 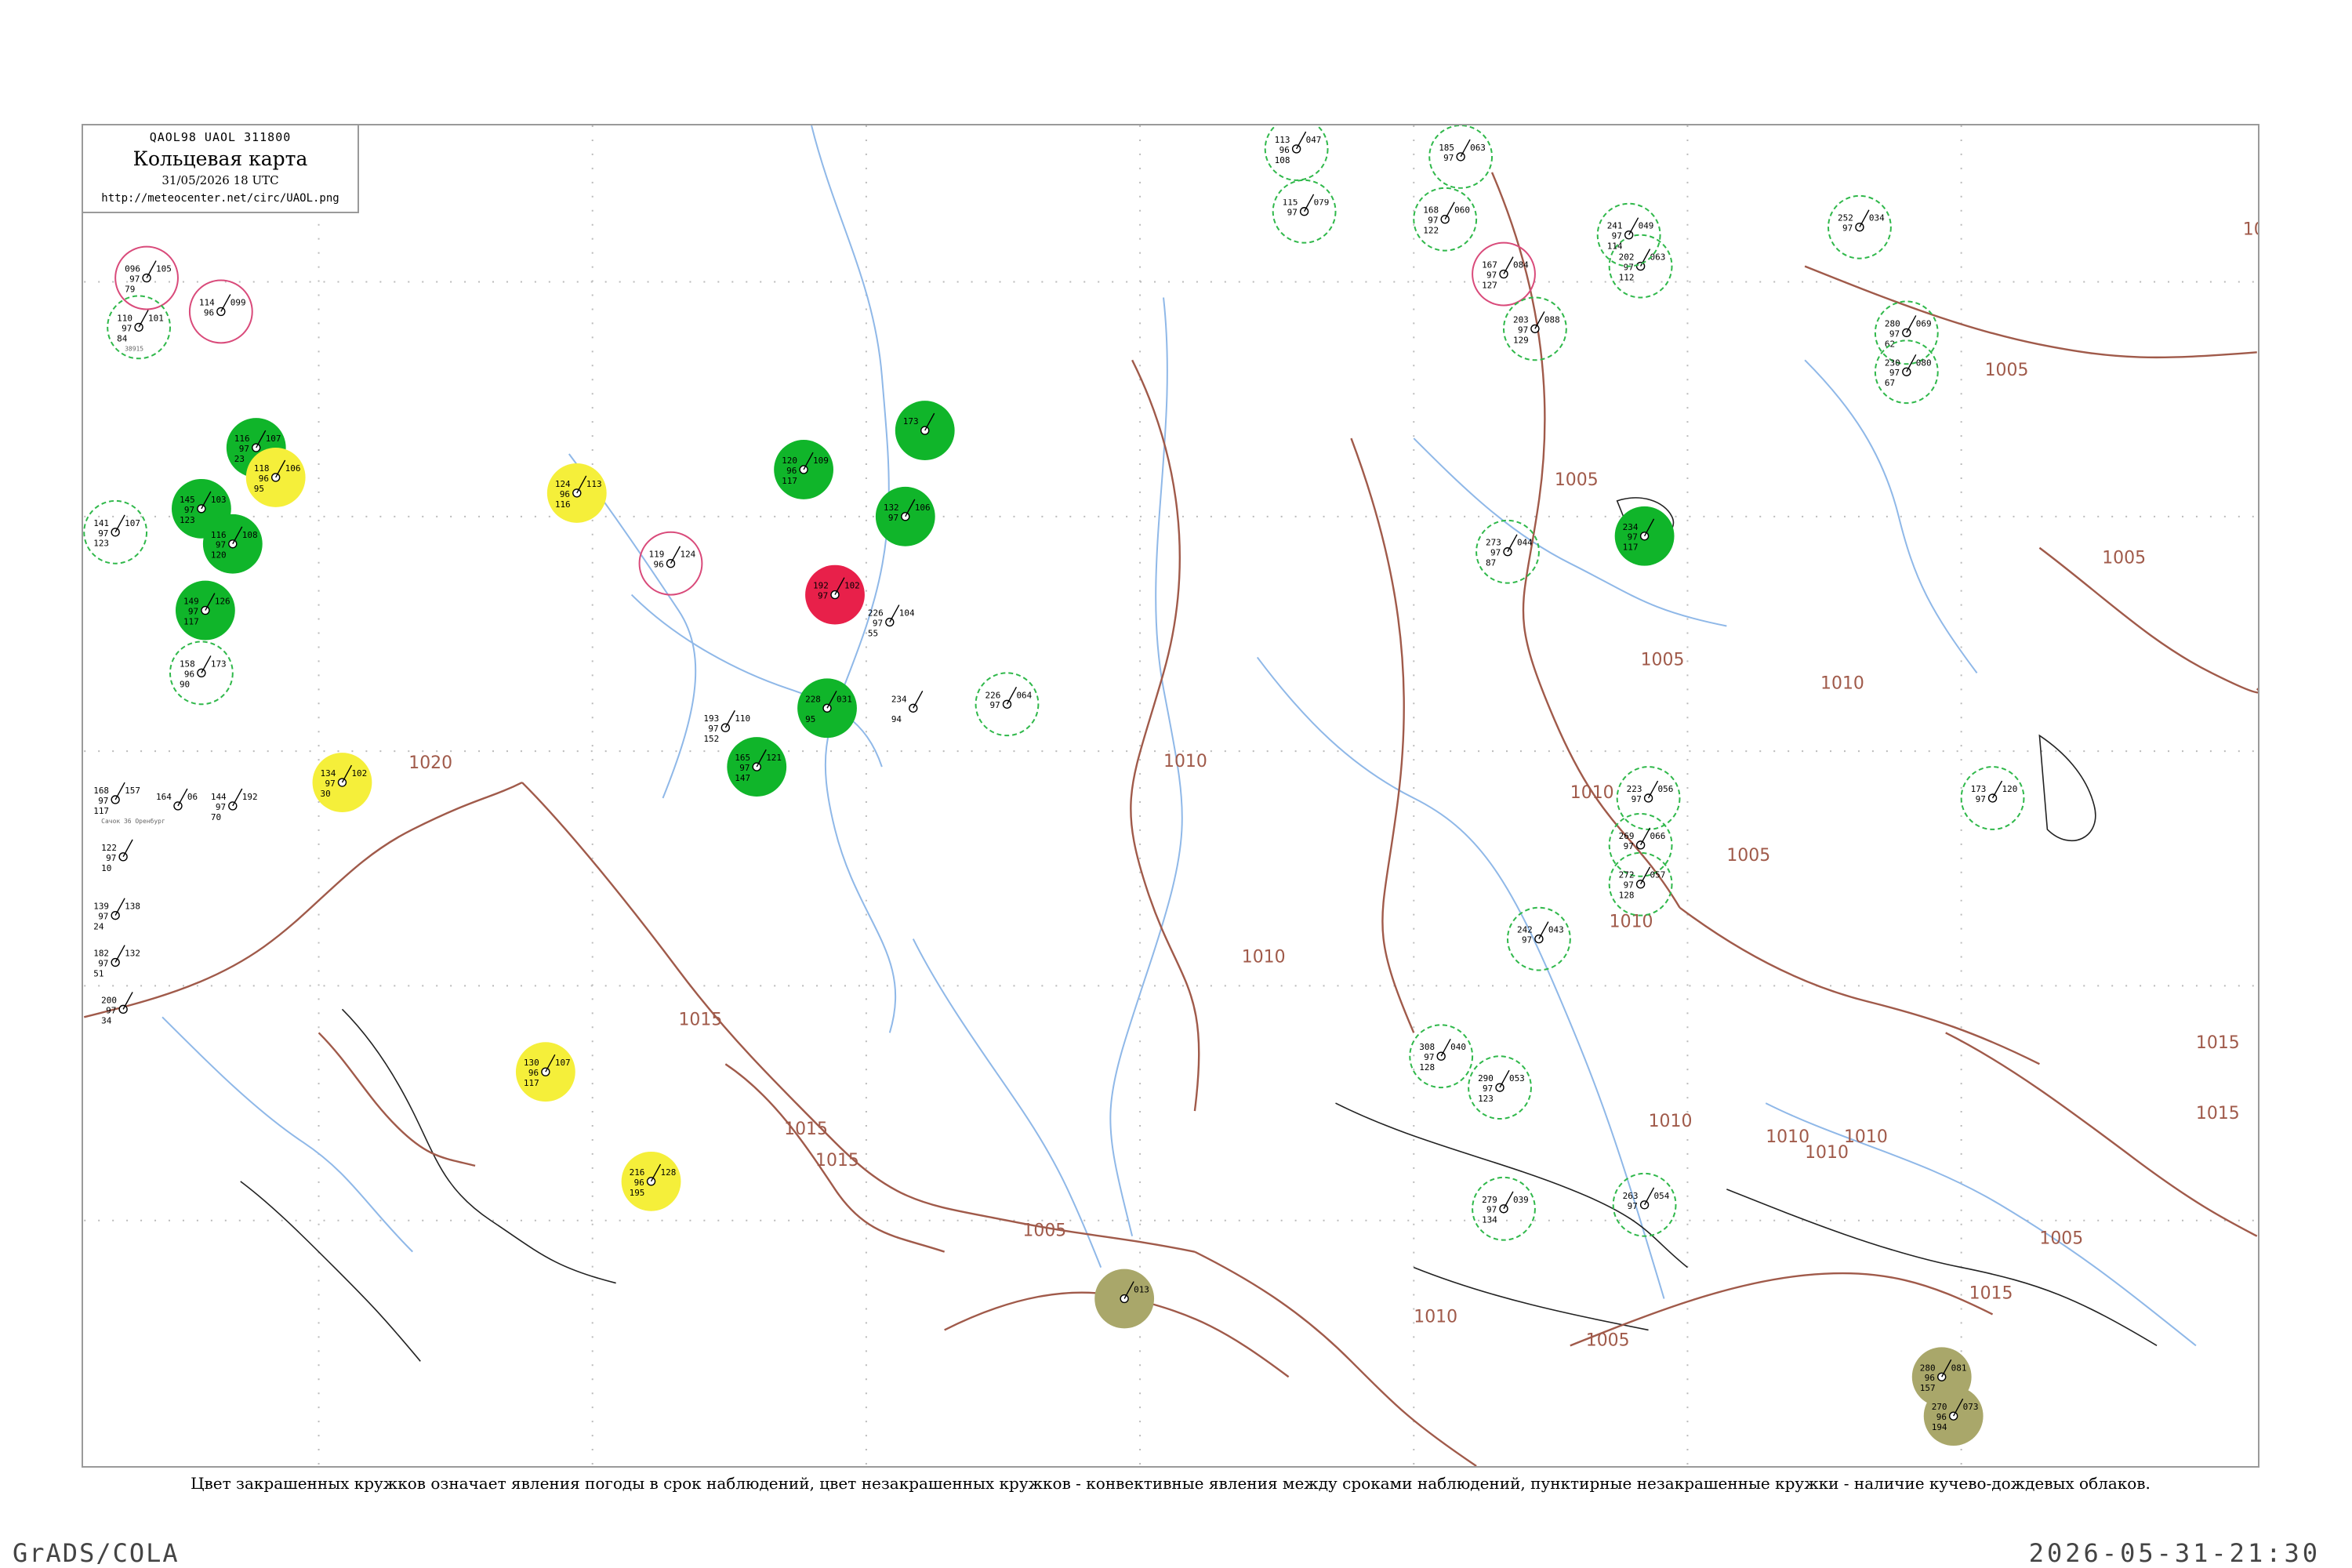 What do you see at coordinates (810, 719) in the screenshot?
I see `station-dewpoint: 95` at bounding box center [810, 719].